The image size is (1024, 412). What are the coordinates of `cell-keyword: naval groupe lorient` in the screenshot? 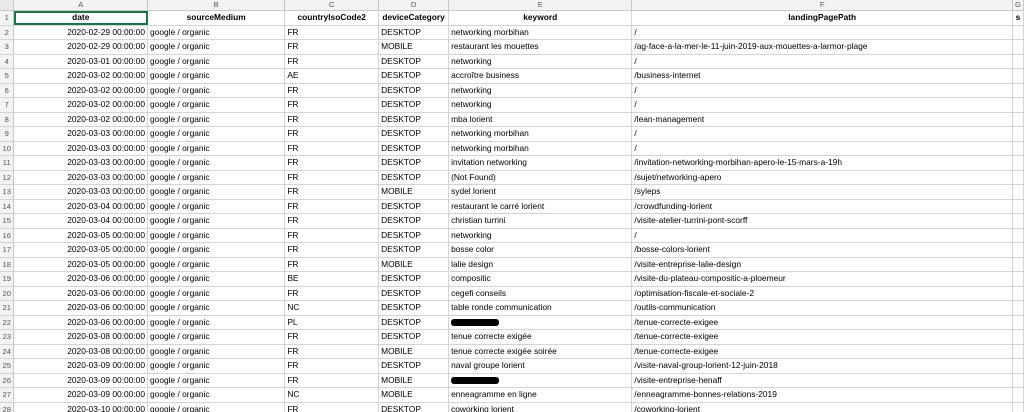 It's located at (540, 366).